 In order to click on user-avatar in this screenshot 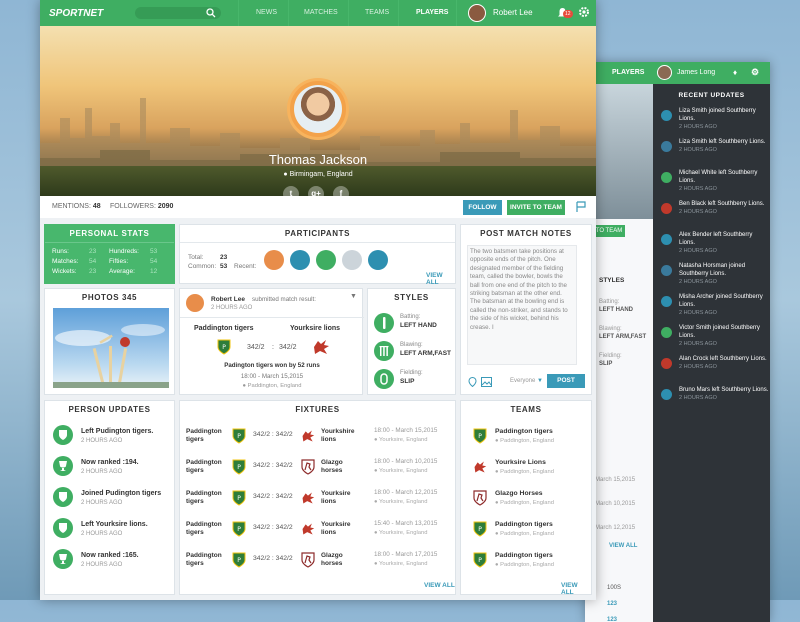, I will do `click(477, 13)`.